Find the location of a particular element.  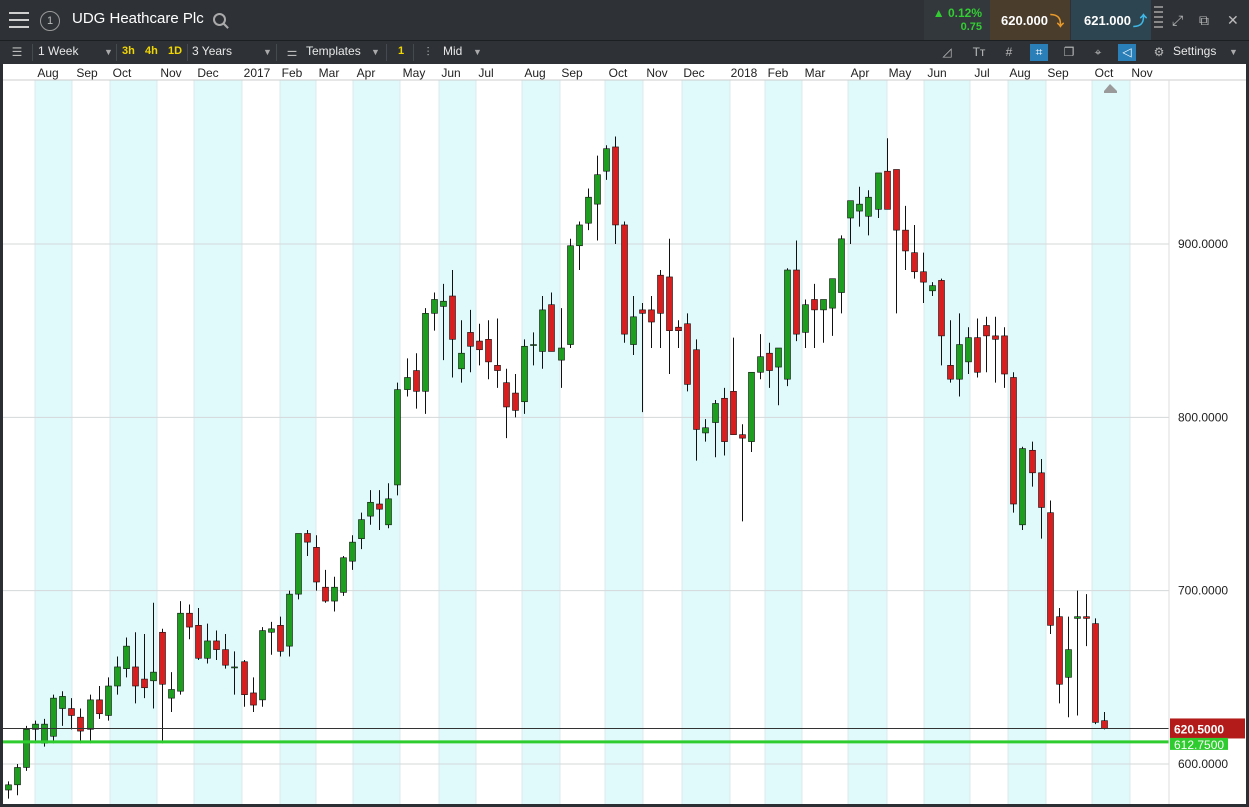

sell-button: 620.000 ⤵ is located at coordinates (1030, 20).